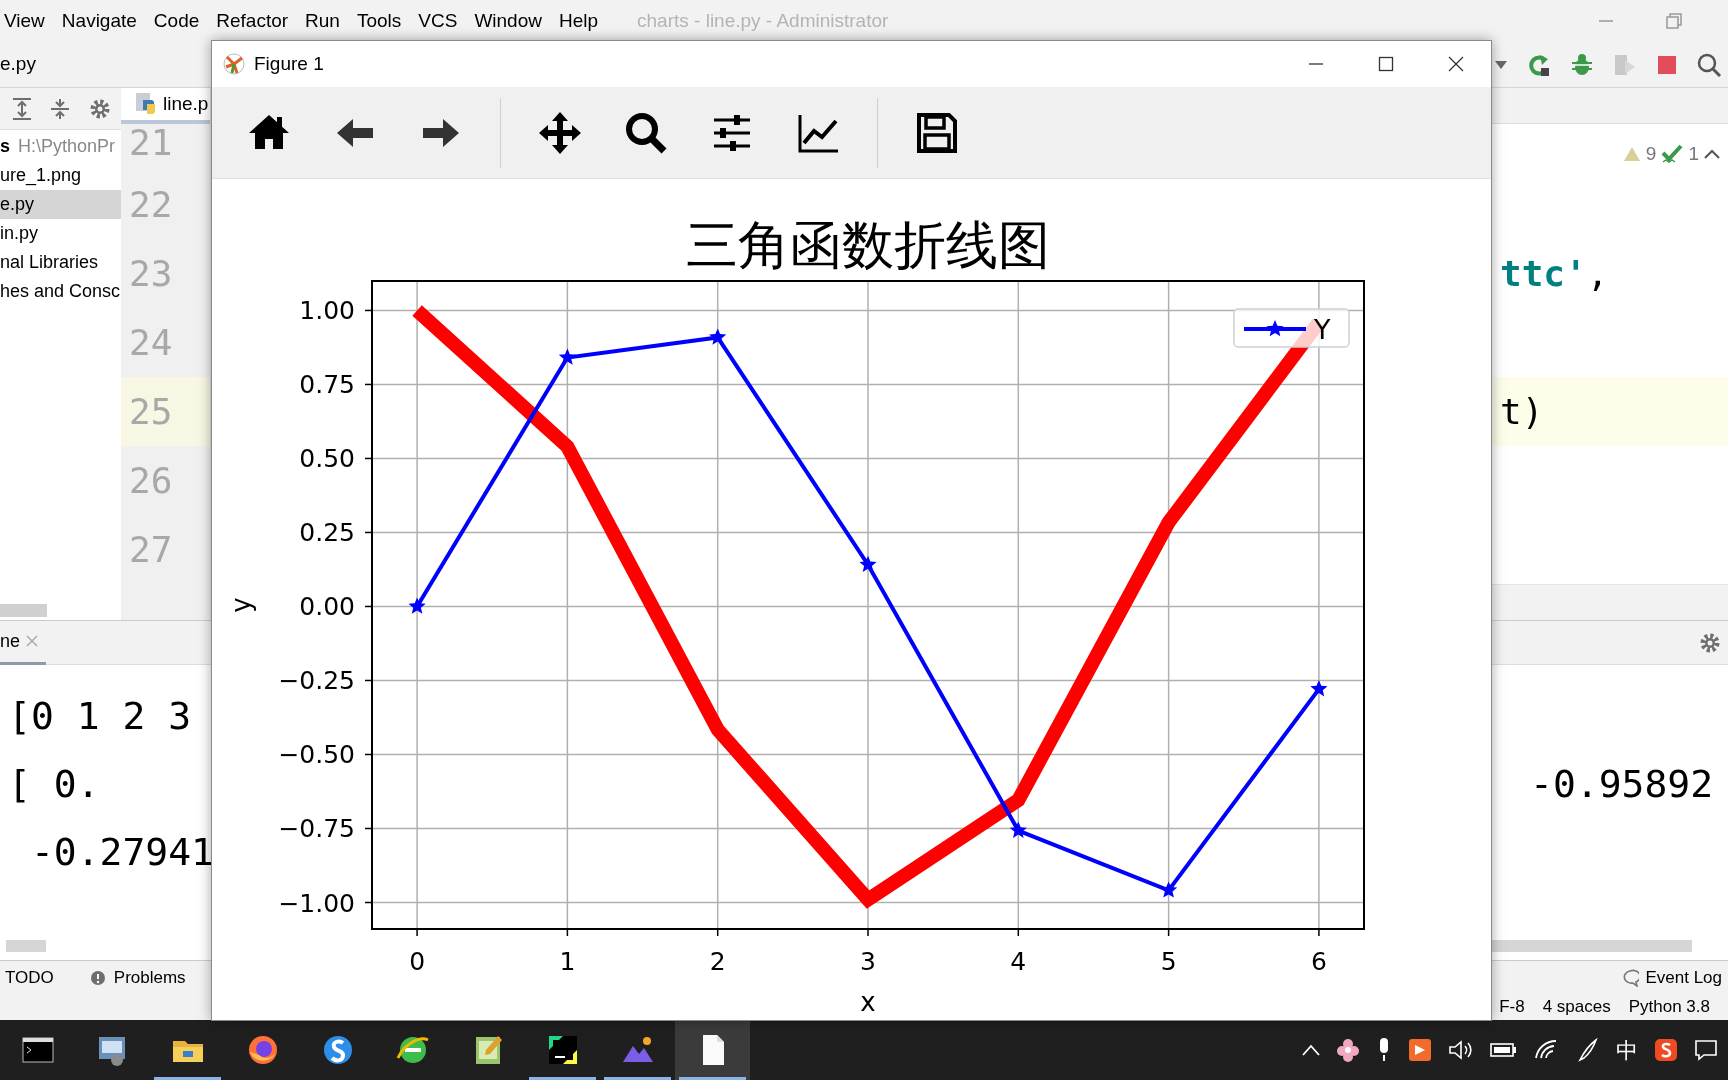 This screenshot has width=1728, height=1080. Describe the element at coordinates (1521, 411) in the screenshot. I see `code-line: t)` at that location.